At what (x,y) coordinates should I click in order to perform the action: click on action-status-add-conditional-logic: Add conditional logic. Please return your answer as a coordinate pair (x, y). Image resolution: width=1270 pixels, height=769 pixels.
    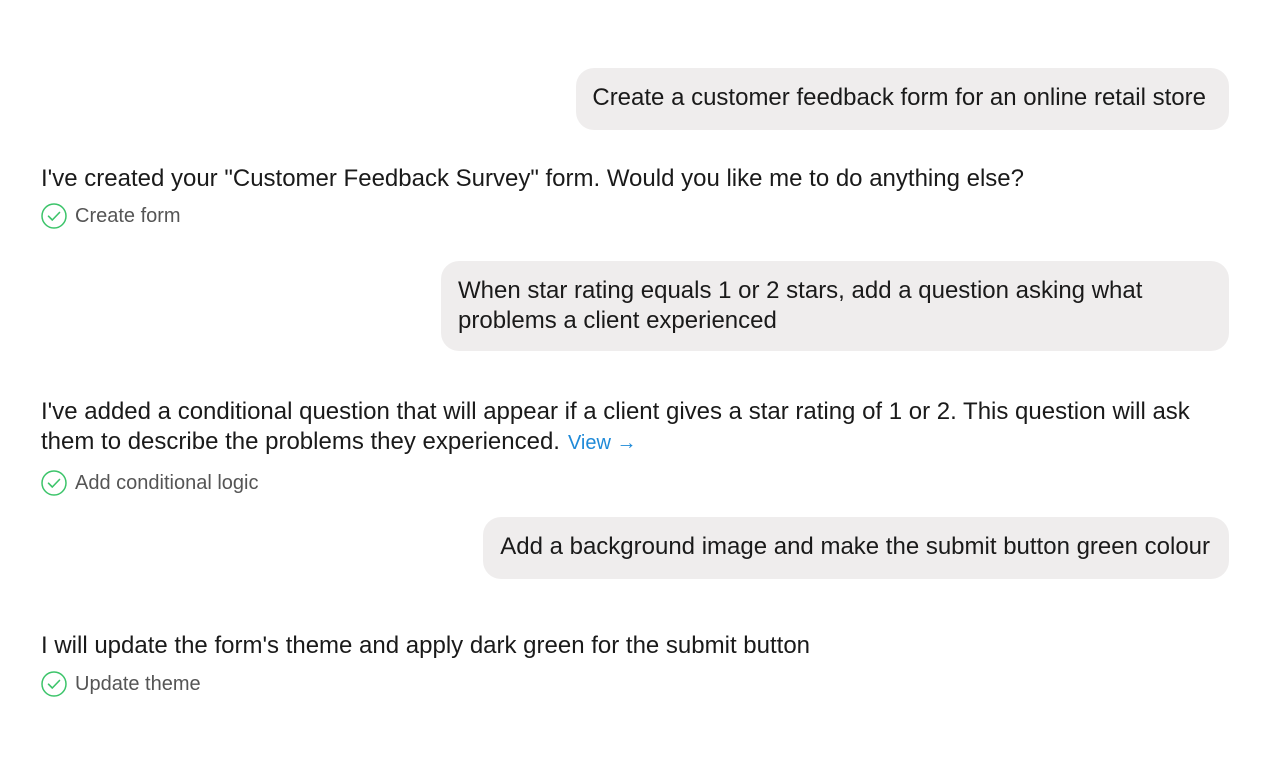
    Looking at the image, I should click on (149, 483).